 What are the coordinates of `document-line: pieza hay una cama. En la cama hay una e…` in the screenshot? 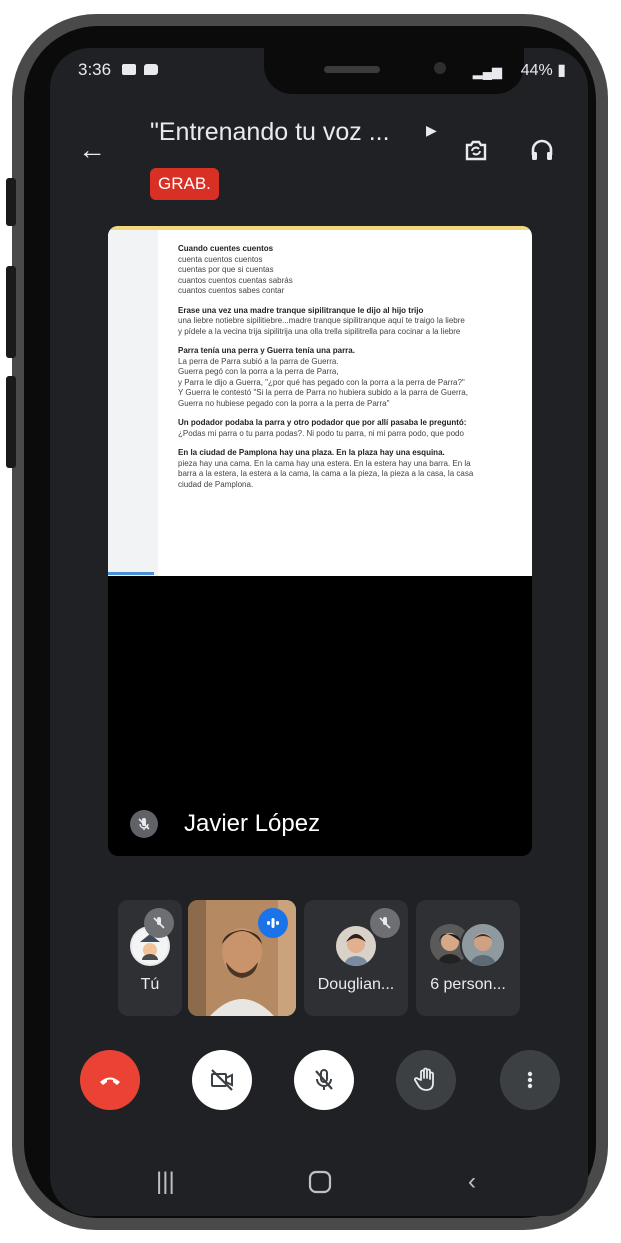 It's located at (324, 463).